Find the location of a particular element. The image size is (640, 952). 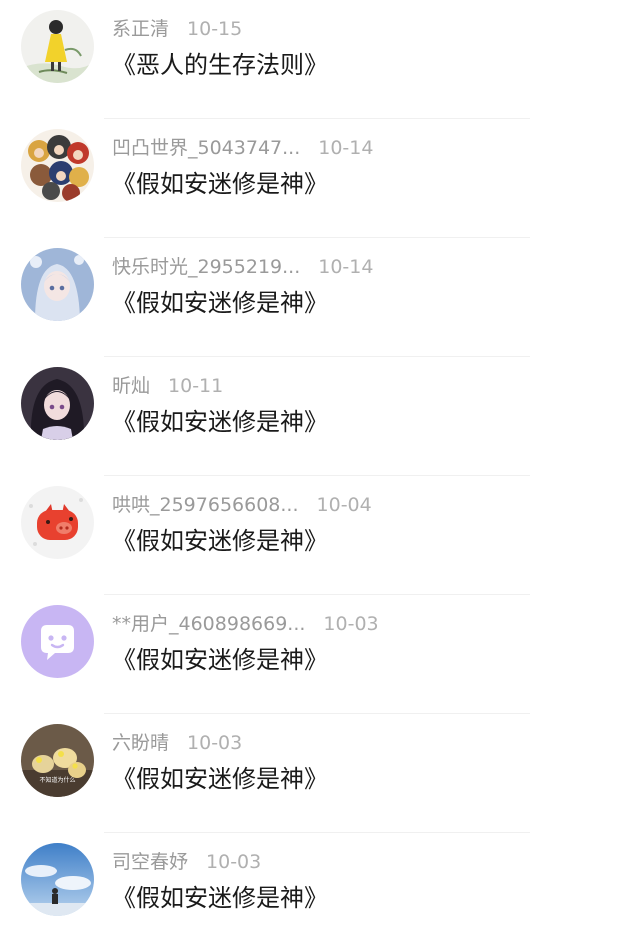

avatar-anime-silver-hair-icon is located at coordinates (57, 284).